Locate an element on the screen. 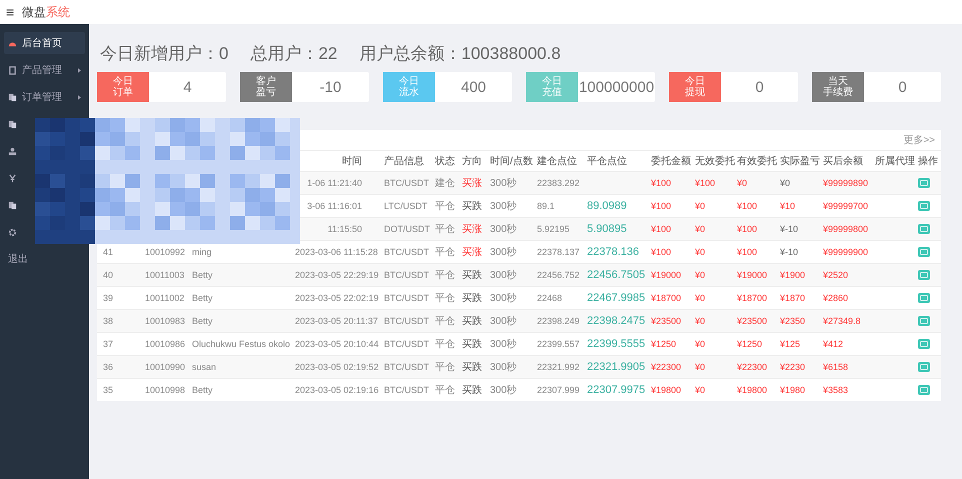 Image resolution: width=962 pixels, height=479 pixels. table-cell: 2023-03-05 20:11:37 is located at coordinates (336, 321).